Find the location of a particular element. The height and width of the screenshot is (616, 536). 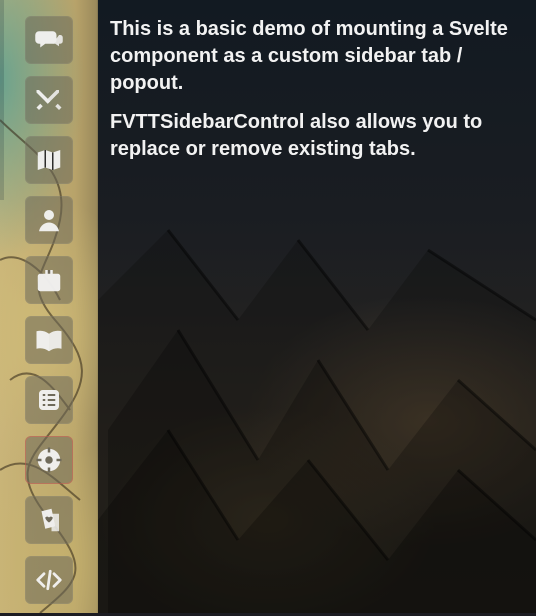

code-icon is located at coordinates (49, 580).